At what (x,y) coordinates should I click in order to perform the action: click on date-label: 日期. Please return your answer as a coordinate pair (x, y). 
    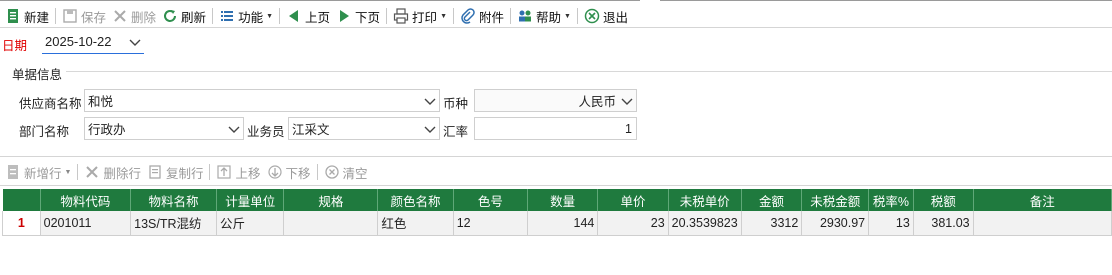
    Looking at the image, I should click on (15, 46).